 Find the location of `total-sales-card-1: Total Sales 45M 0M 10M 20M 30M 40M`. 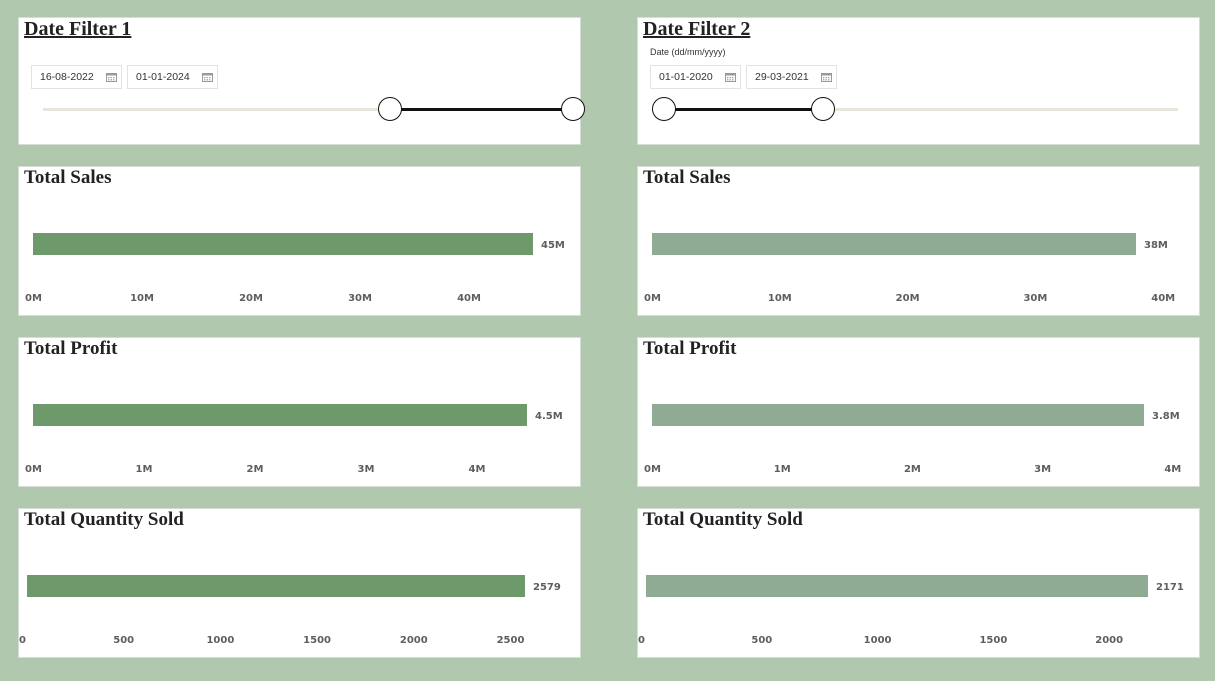

total-sales-card-1: Total Sales 45M 0M 10M 20M 30M 40M is located at coordinates (299, 241).